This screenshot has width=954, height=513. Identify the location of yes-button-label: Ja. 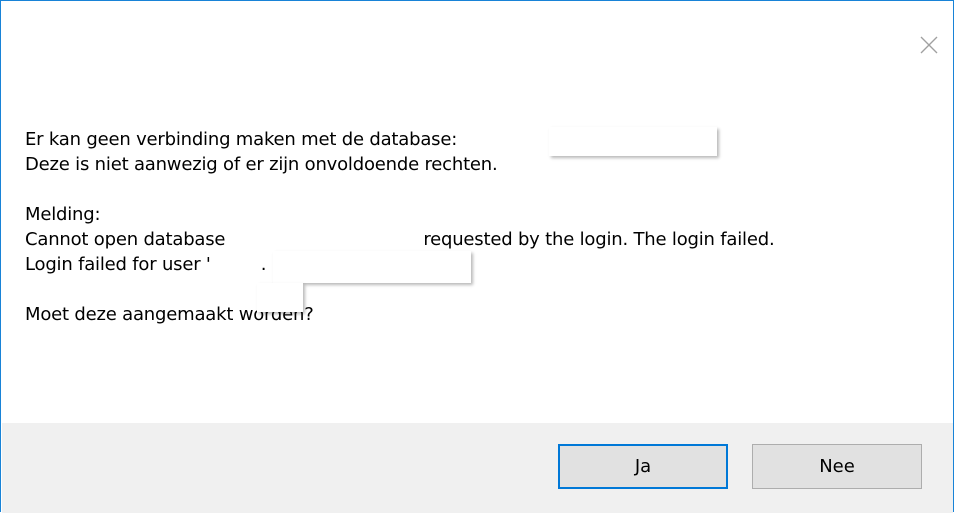
(643, 466).